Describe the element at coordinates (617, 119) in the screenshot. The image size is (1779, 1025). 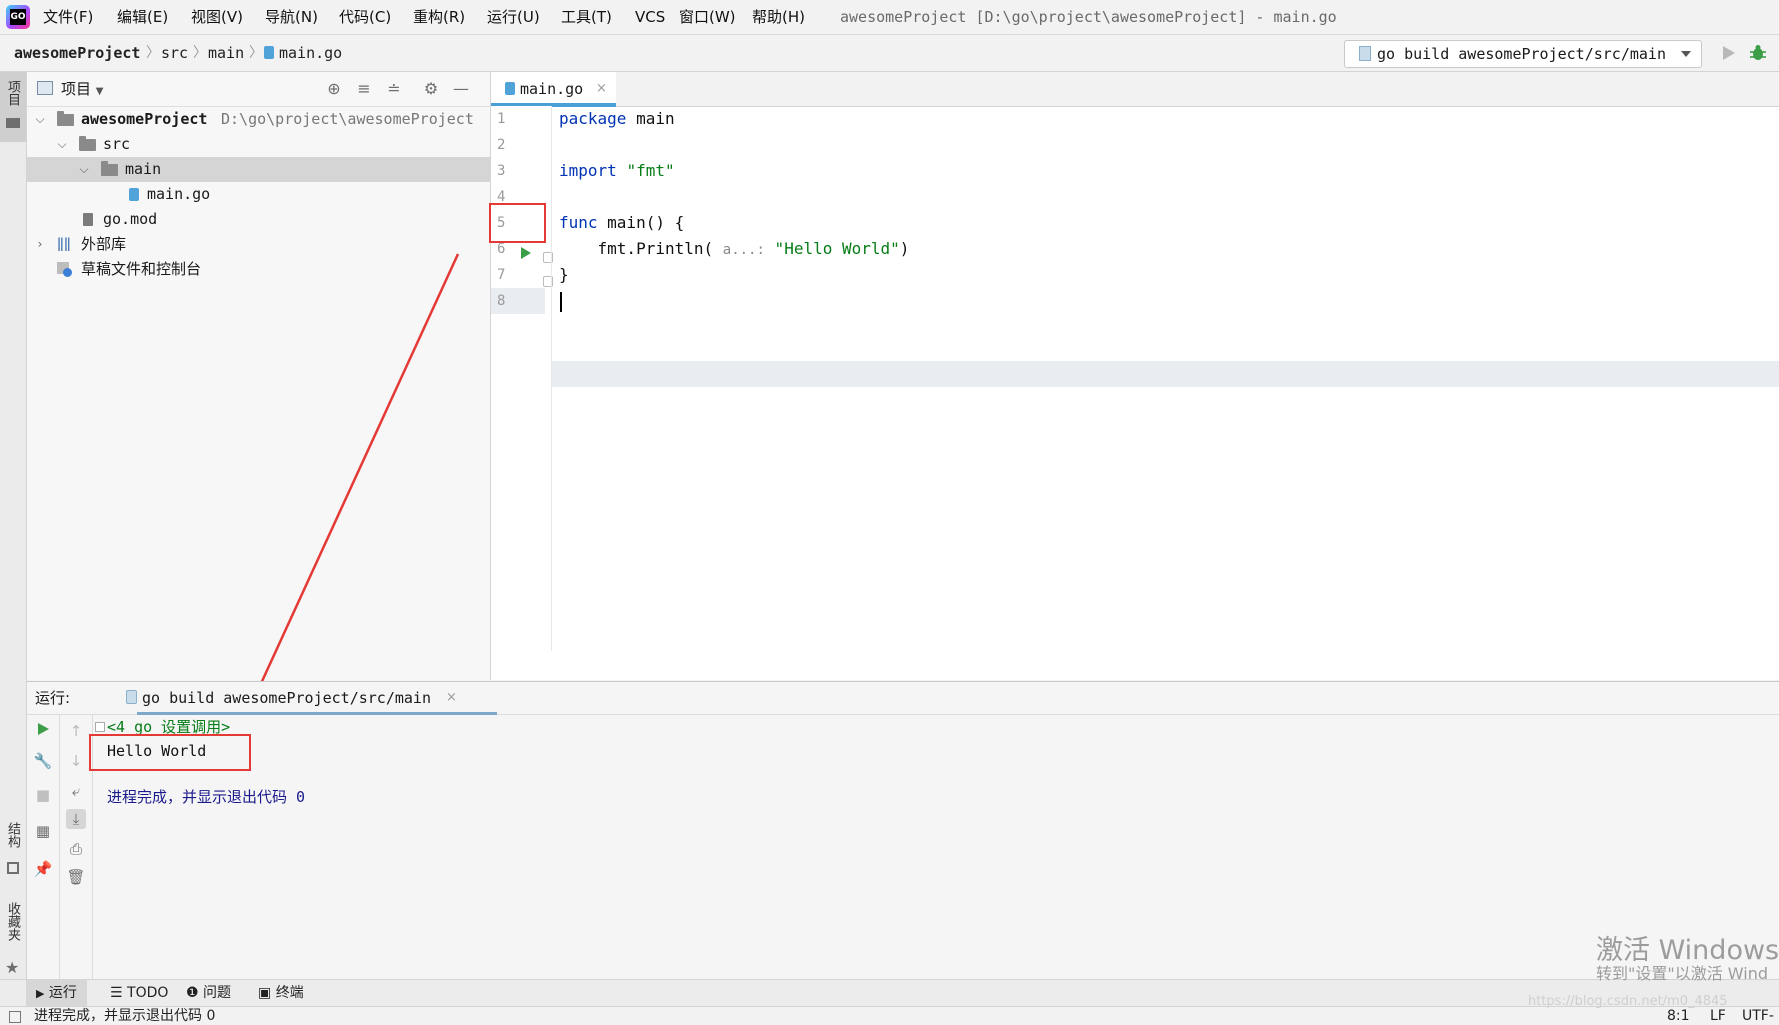
I see `code-line-1: package main` at that location.